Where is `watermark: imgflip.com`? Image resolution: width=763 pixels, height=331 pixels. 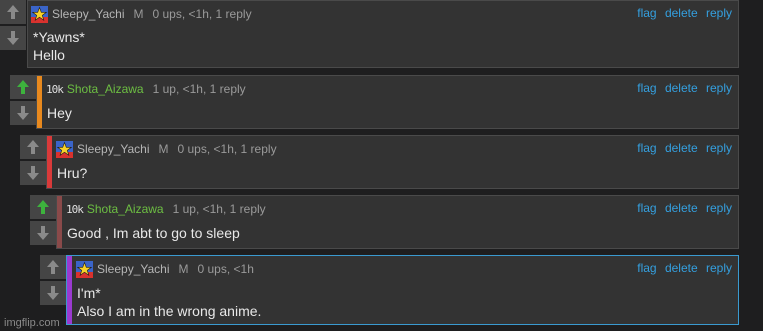 watermark: imgflip.com is located at coordinates (32, 323).